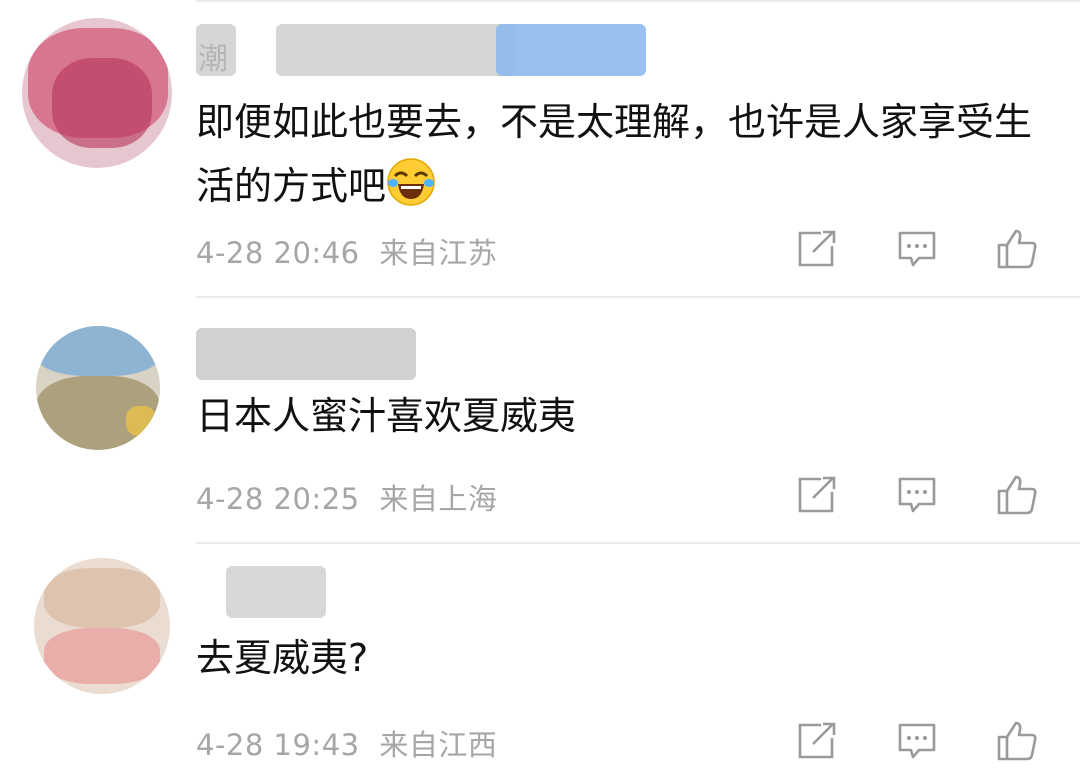 This screenshot has width=1080, height=772. Describe the element at coordinates (438, 745) in the screenshot. I see `comment-location: 来自江西` at that location.